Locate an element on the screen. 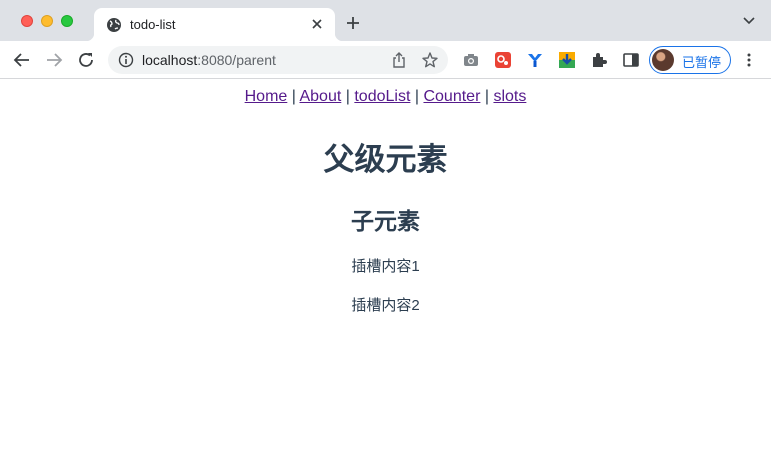  download-extension-icon is located at coordinates (567, 60).